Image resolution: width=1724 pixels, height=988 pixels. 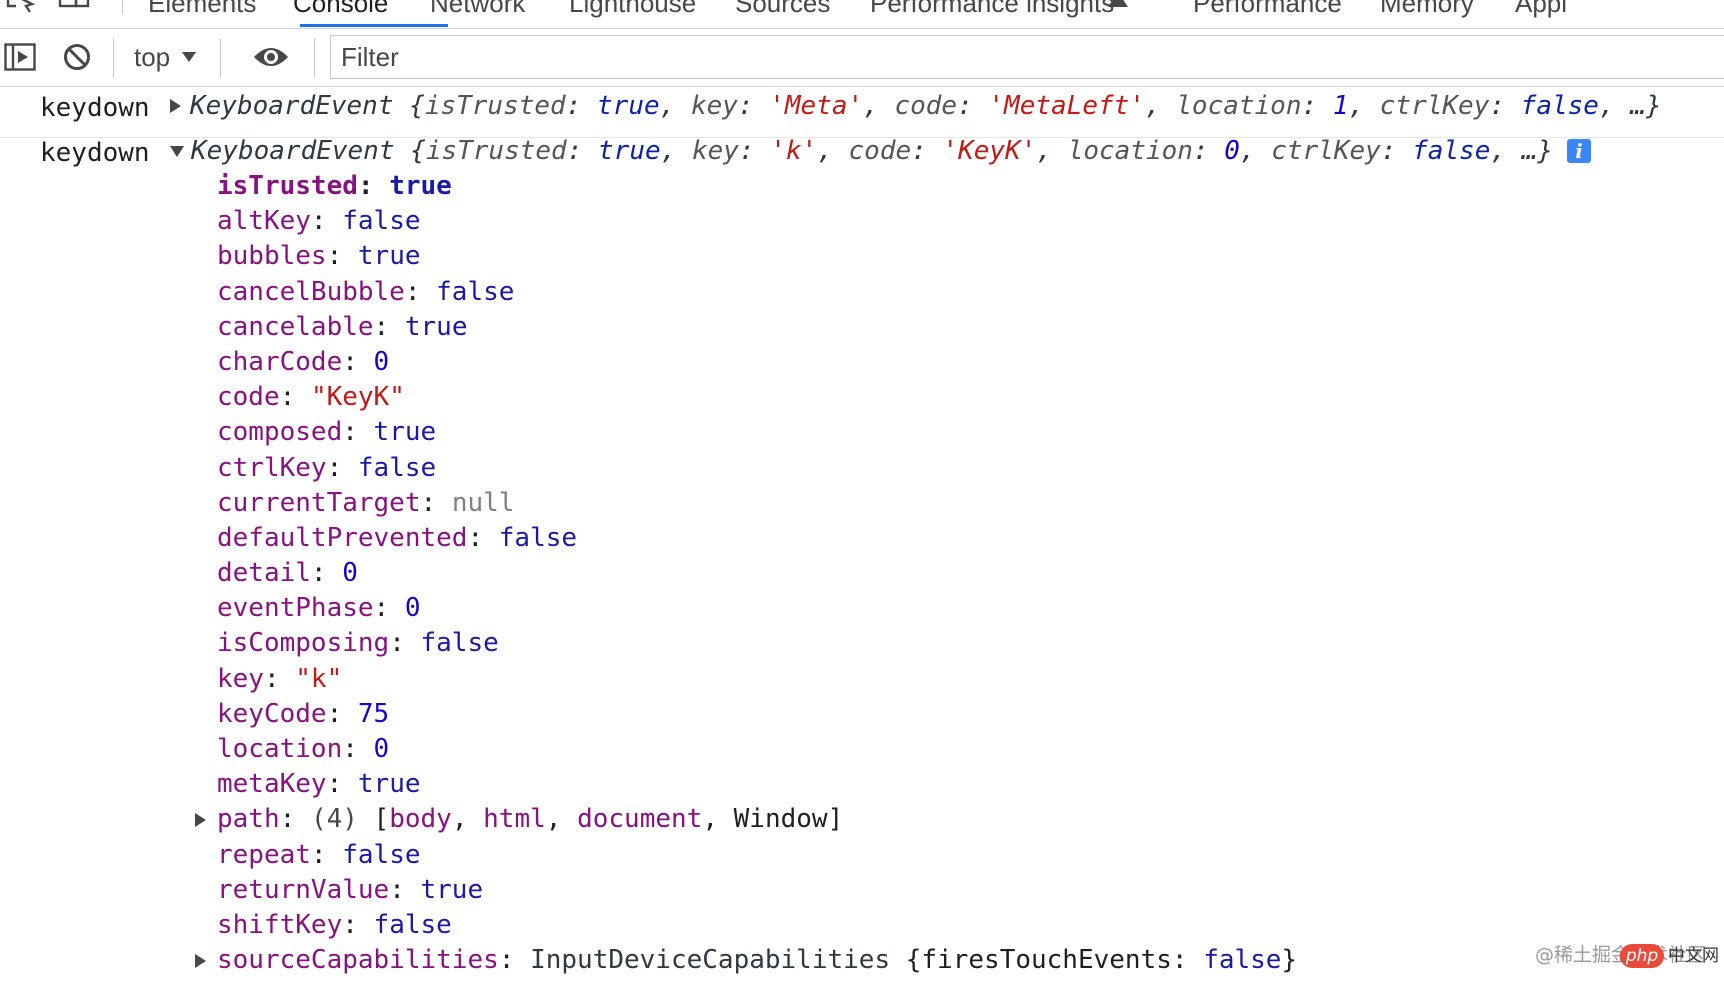 I want to click on inspect-element-icon, so click(x=21, y=8).